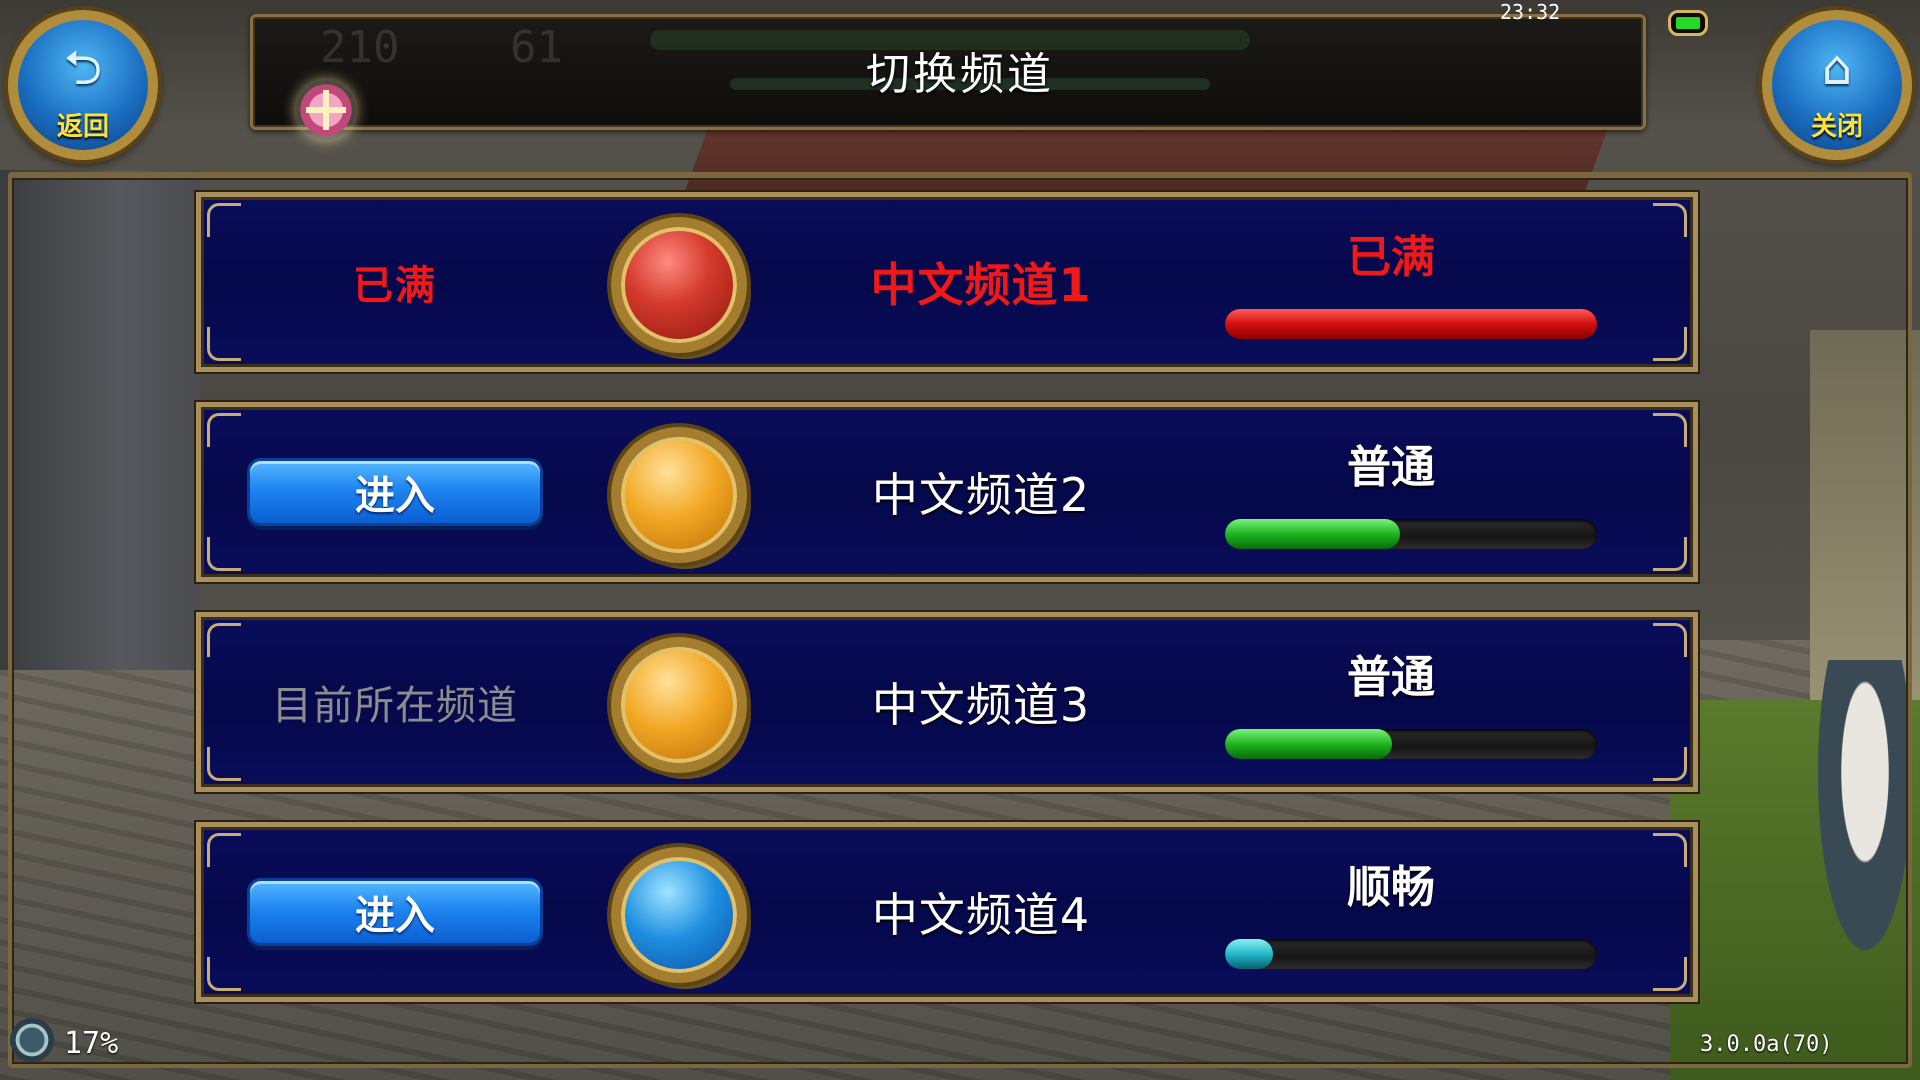  I want to click on channel-row: 目前所在频道 中文频道3 普通, so click(947, 702).